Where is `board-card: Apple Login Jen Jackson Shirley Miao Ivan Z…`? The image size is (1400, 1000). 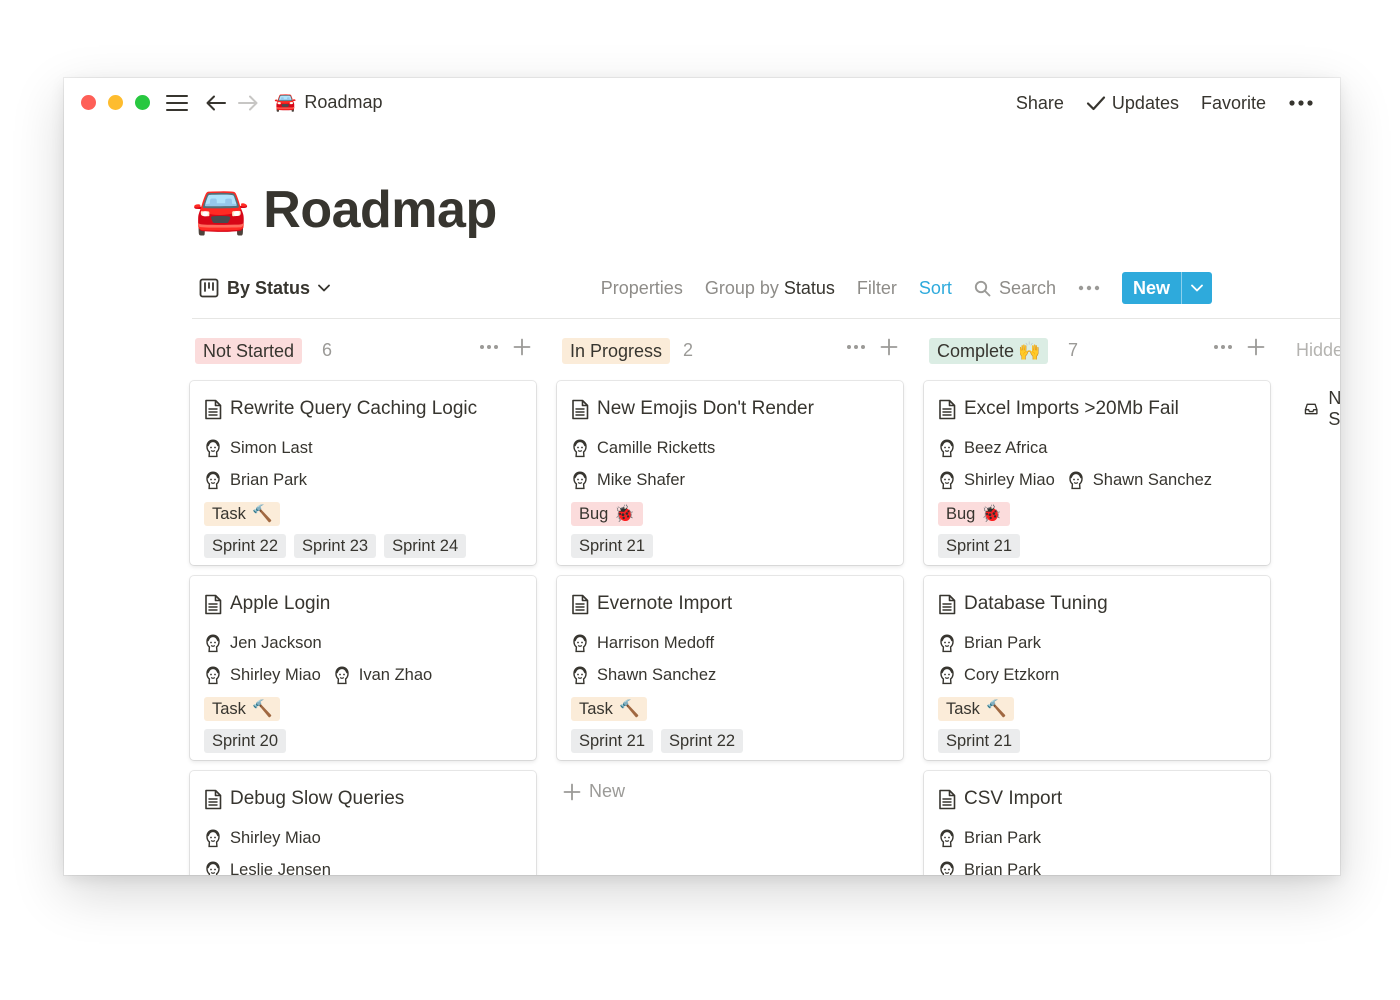
board-card: Apple Login Jen Jackson Shirley Miao Ivan Z… is located at coordinates (363, 668).